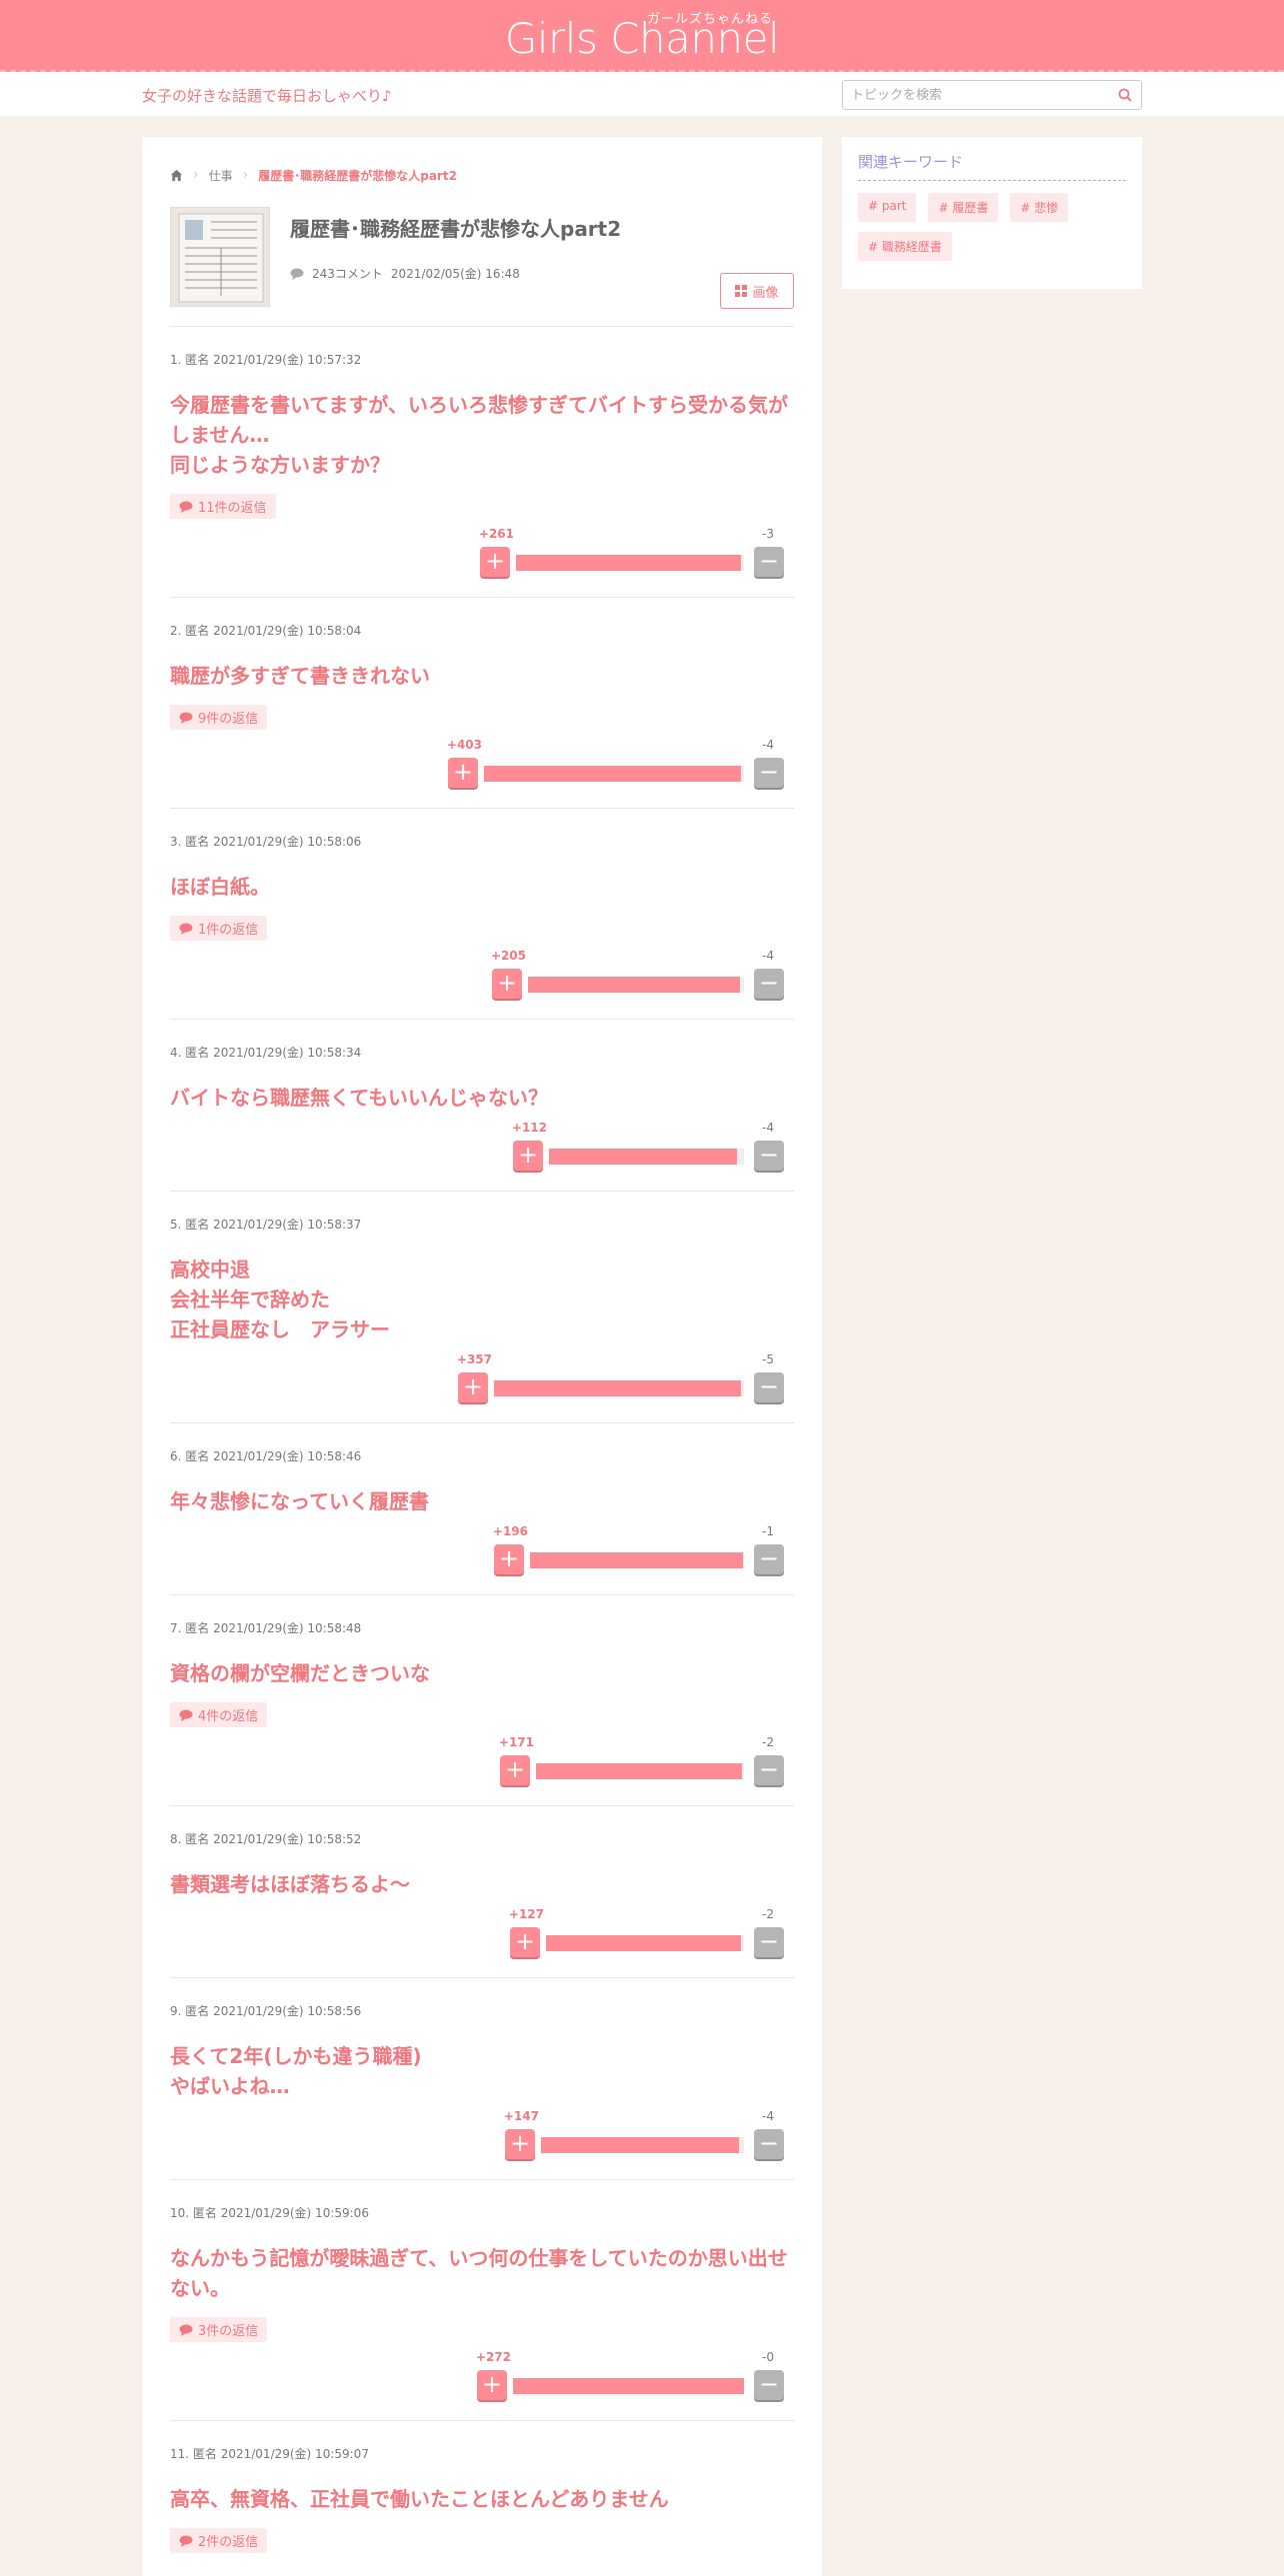 Image resolution: width=1284 pixels, height=2576 pixels. Describe the element at coordinates (300, 1673) in the screenshot. I see `comment-body: 資格の欄が空欄だときついな` at that location.